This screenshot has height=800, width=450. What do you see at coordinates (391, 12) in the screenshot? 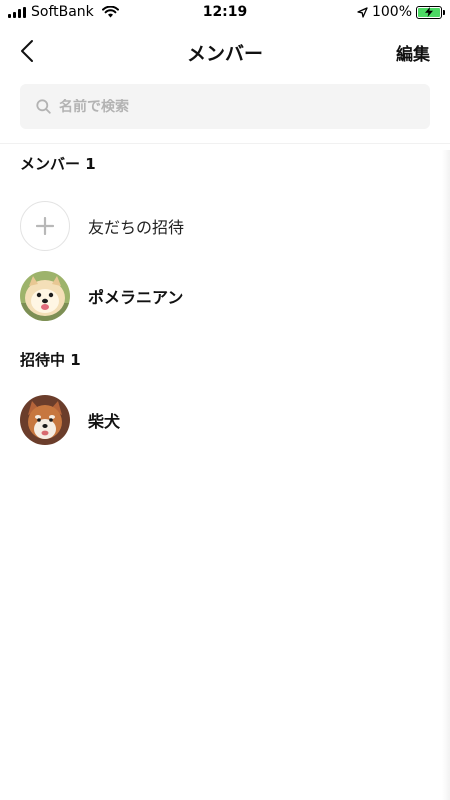
I see `battery-percent: 100%` at bounding box center [391, 12].